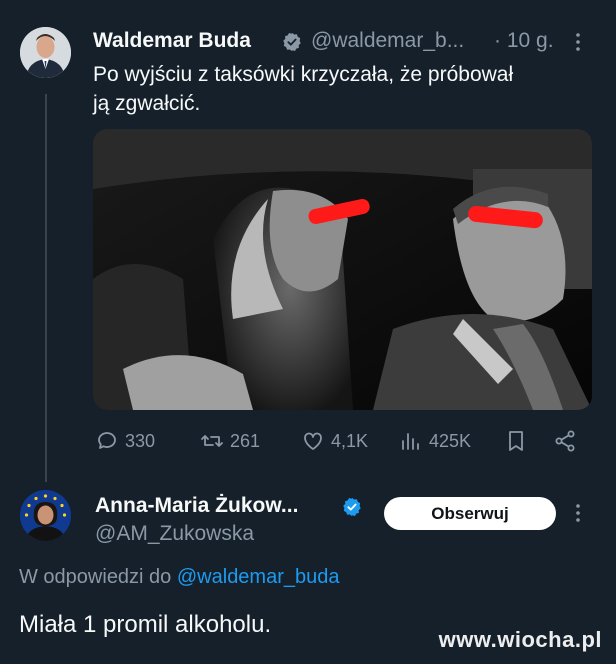 The image size is (616, 664). Describe the element at coordinates (45, 515) in the screenshot. I see `reply-avatar` at that location.